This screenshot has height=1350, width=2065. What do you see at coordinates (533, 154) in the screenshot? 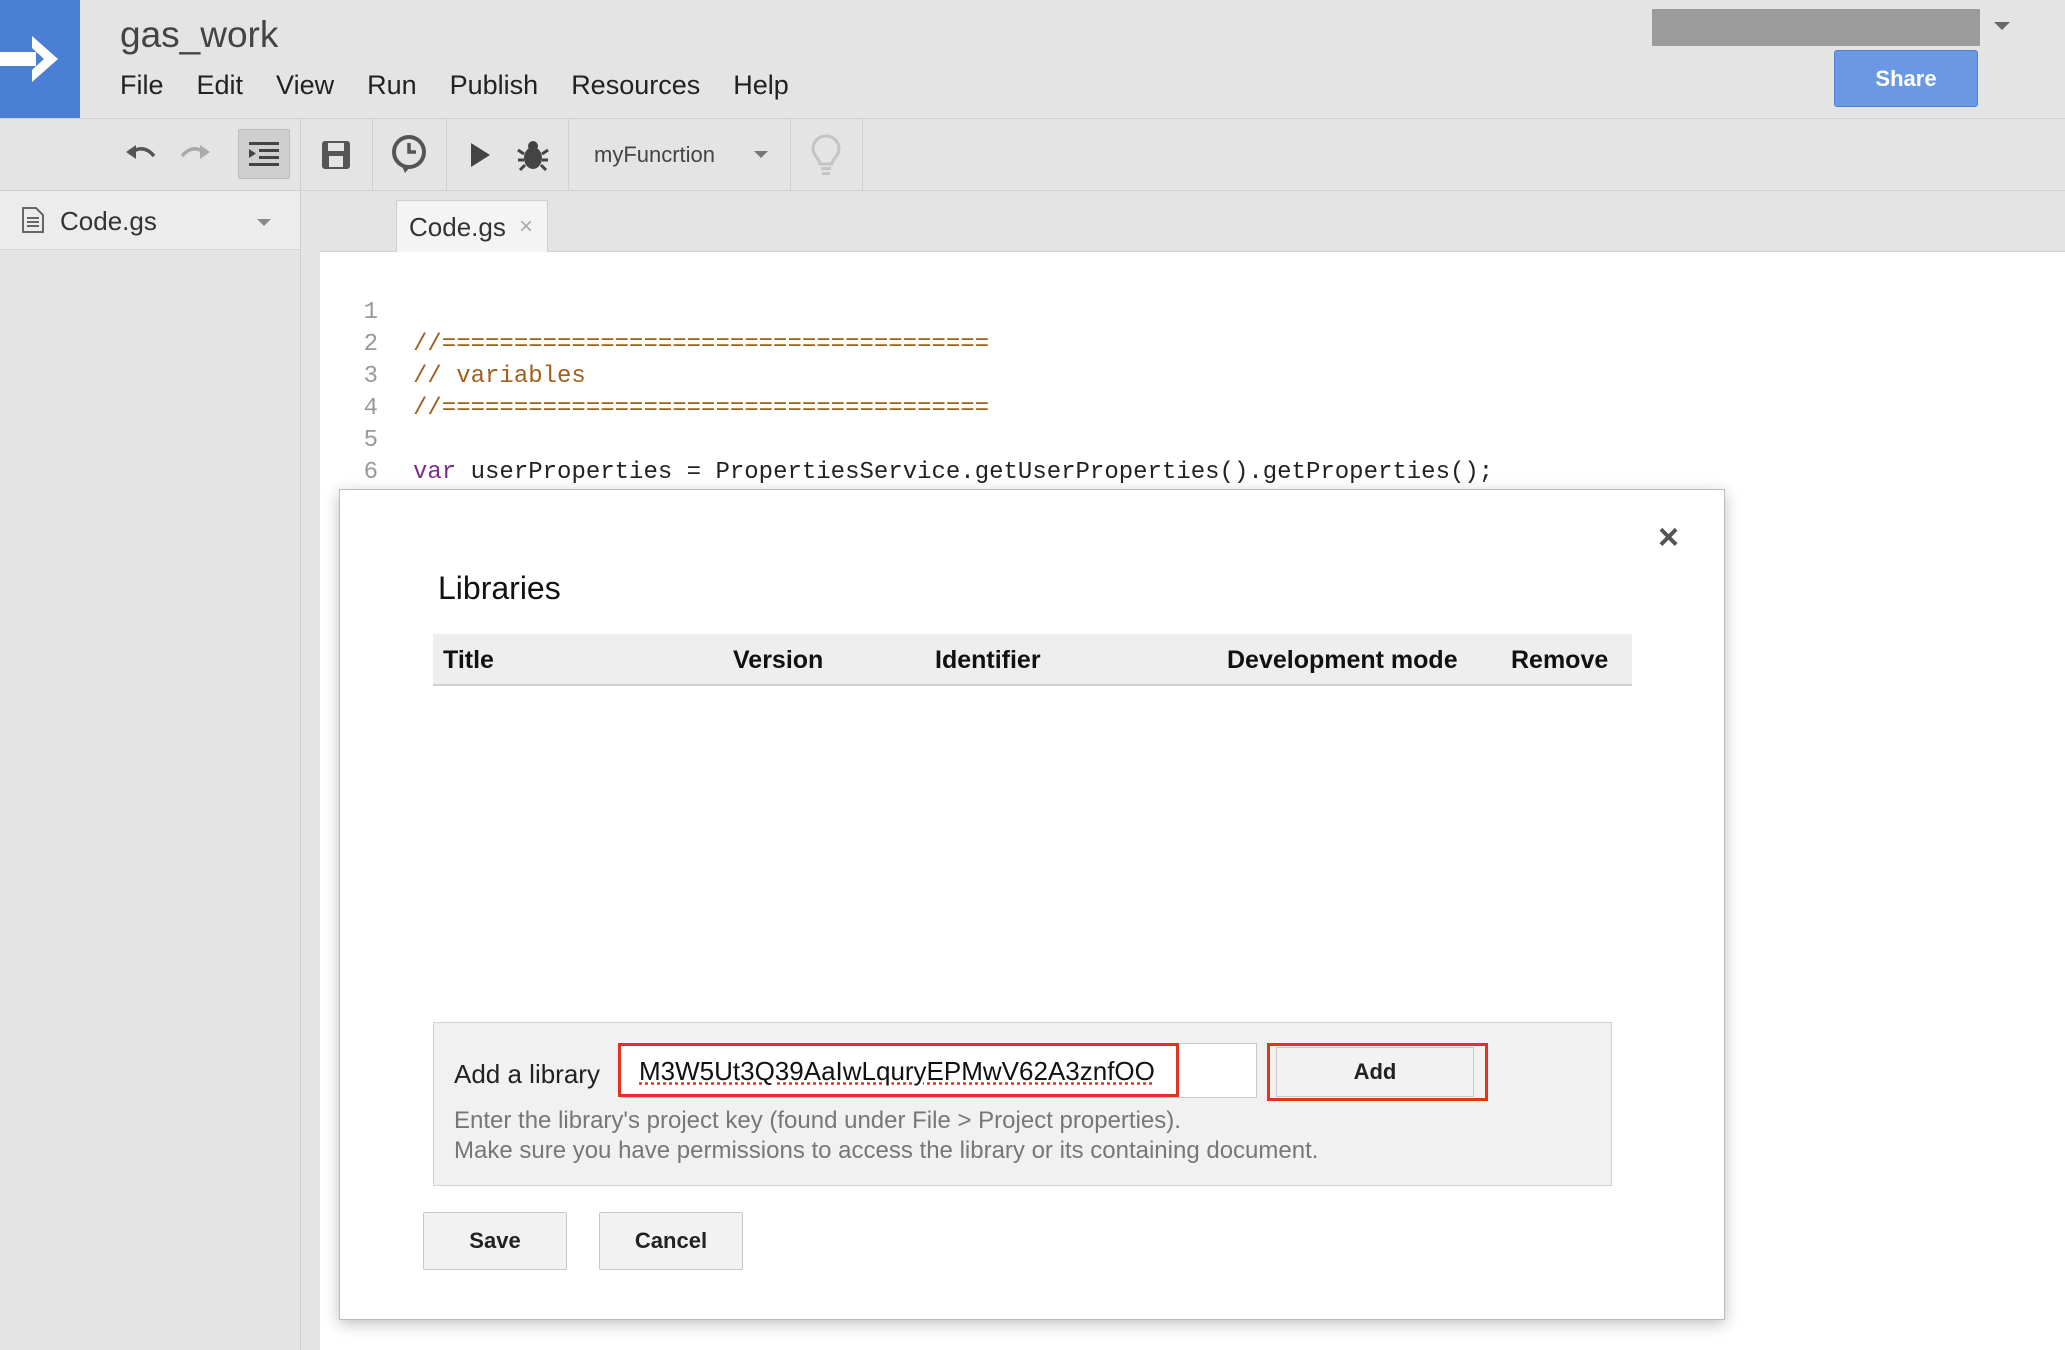
I see `bug-icon` at bounding box center [533, 154].